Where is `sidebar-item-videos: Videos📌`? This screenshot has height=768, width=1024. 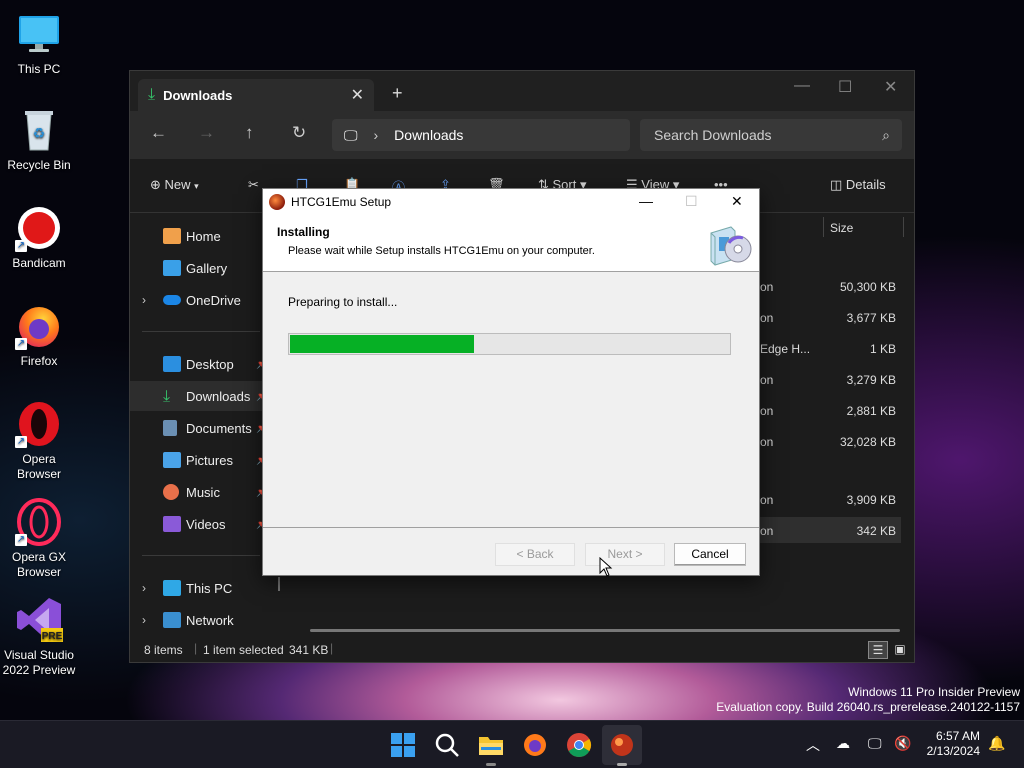 sidebar-item-videos: Videos📌 is located at coordinates (205, 524).